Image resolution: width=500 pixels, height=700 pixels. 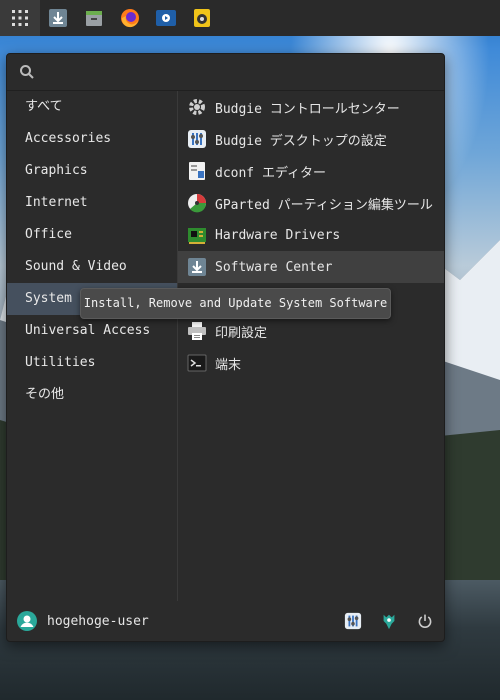 I want to click on firefox-icon, so click(x=130, y=18).